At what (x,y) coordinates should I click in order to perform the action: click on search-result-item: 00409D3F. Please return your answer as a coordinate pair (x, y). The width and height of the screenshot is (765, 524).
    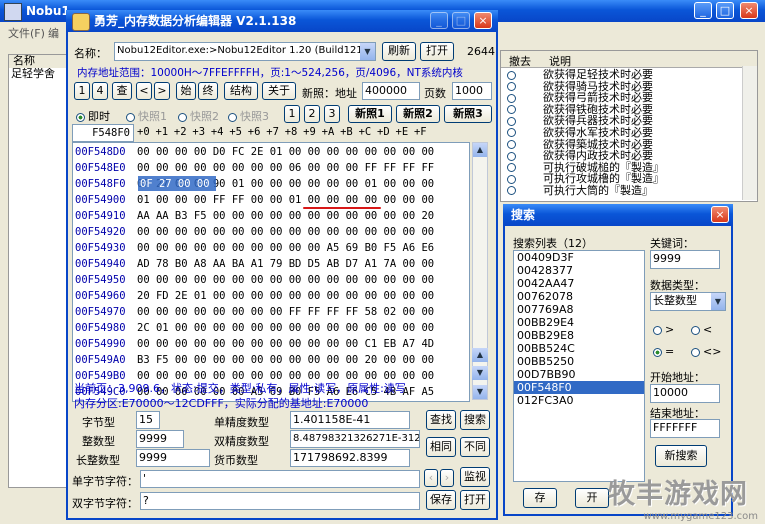
    Looking at the image, I should click on (579, 257).